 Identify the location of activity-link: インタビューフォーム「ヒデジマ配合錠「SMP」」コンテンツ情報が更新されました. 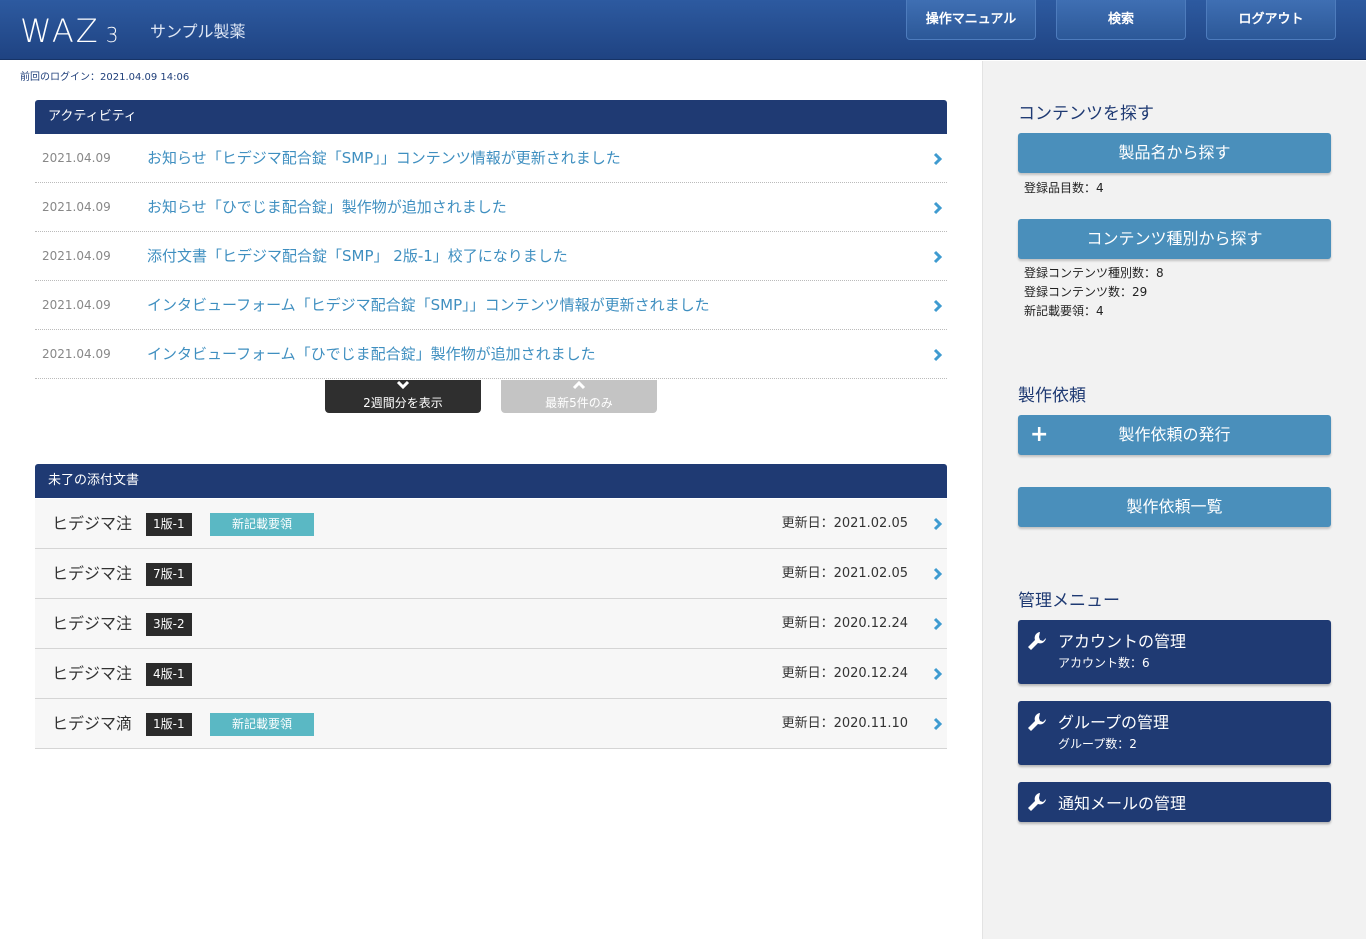
(428, 305).